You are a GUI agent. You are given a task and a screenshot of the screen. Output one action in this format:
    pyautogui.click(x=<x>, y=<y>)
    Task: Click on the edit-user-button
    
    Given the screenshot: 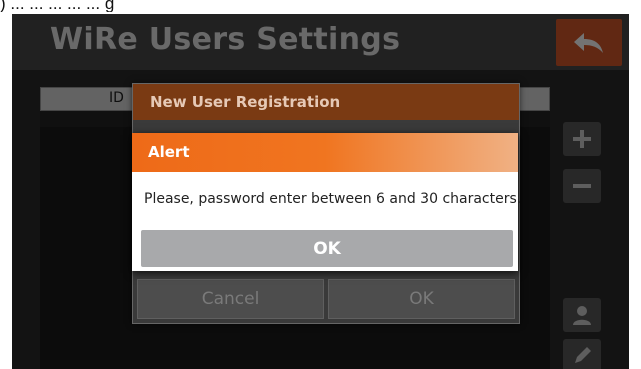 What is the action you would take?
    pyautogui.click(x=582, y=354)
    